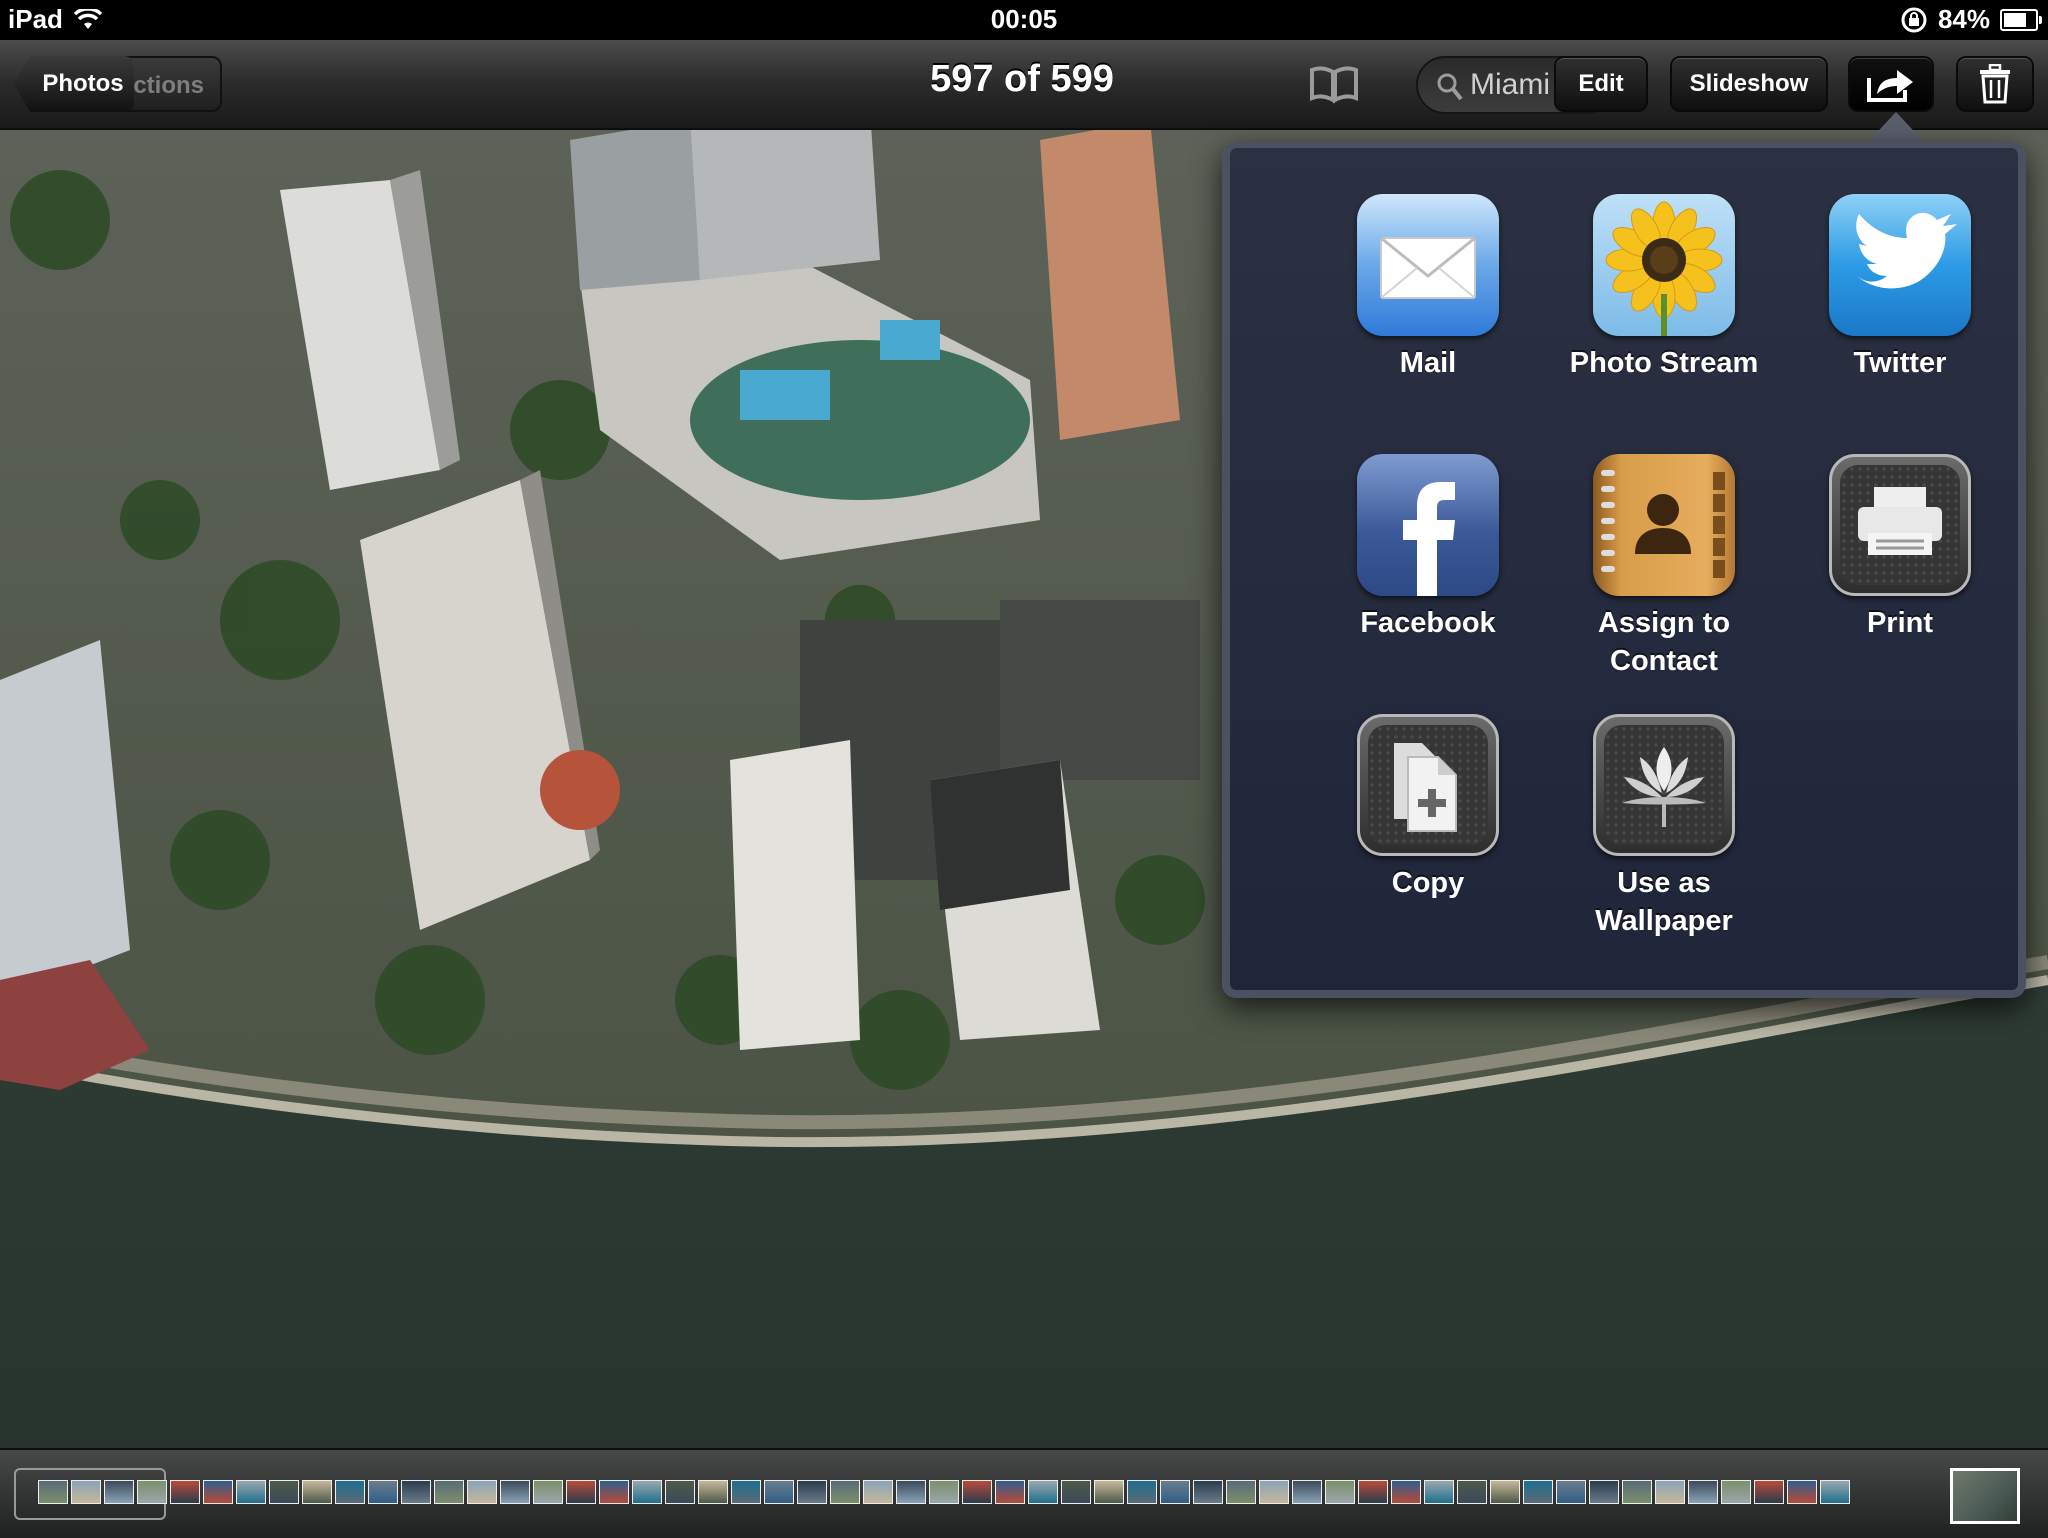 Image resolution: width=2048 pixels, height=1538 pixels. What do you see at coordinates (1900, 521) in the screenshot?
I see `print-icon` at bounding box center [1900, 521].